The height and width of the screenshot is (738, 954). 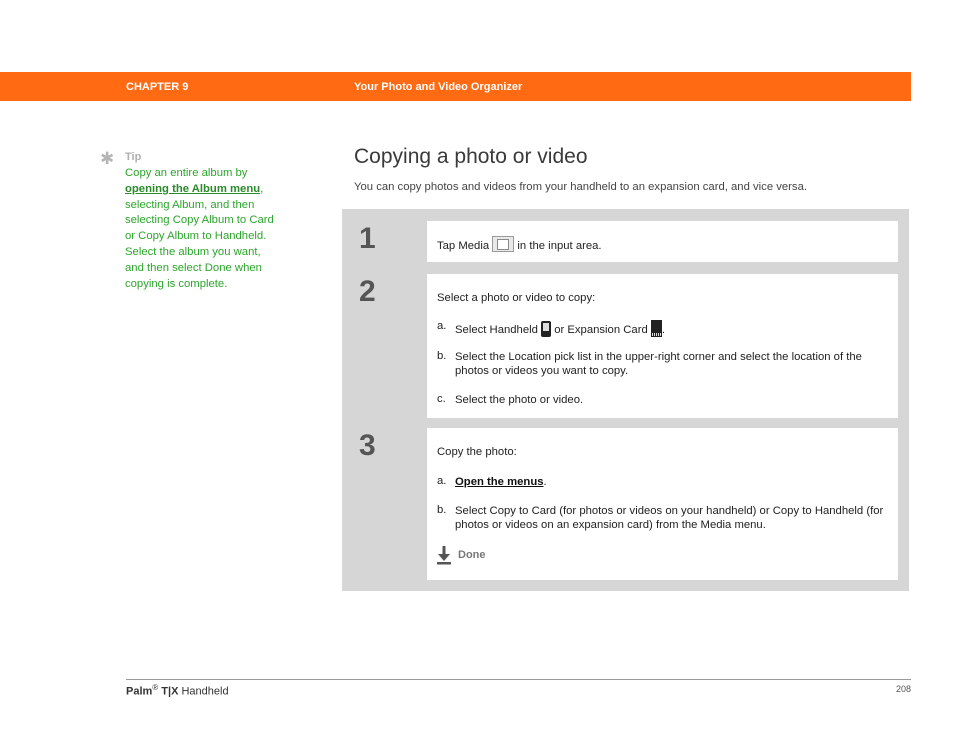 What do you see at coordinates (107, 158) in the screenshot?
I see `asterisk-icon: ✱` at bounding box center [107, 158].